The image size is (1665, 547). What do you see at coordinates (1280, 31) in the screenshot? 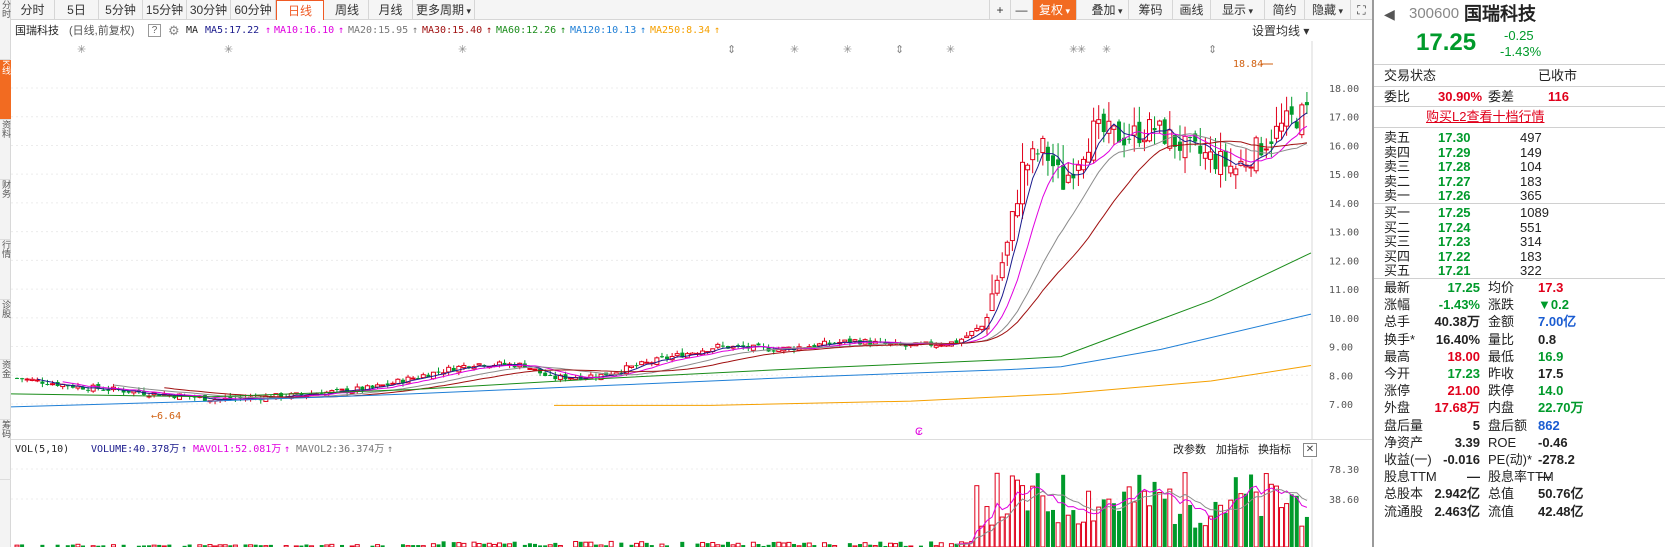
I see `ma-setting-button: 设置均线 ▾` at bounding box center [1280, 31].